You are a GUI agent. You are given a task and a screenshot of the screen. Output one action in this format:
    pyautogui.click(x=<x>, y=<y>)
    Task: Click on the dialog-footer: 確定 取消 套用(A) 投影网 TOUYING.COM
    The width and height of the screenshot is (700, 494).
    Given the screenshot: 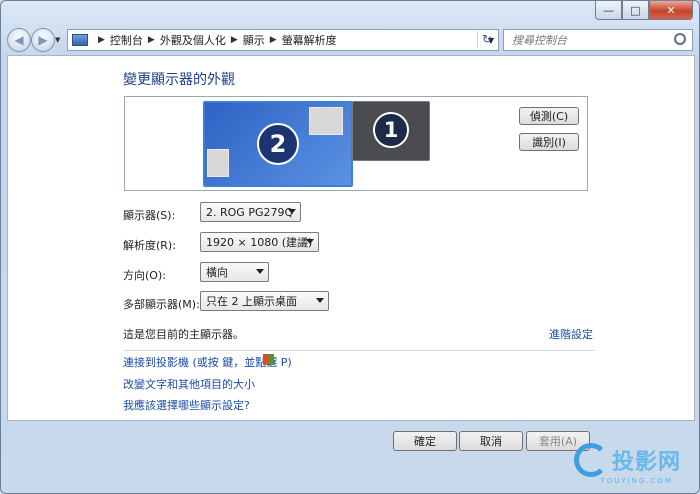 What is the action you would take?
    pyautogui.click(x=350, y=455)
    